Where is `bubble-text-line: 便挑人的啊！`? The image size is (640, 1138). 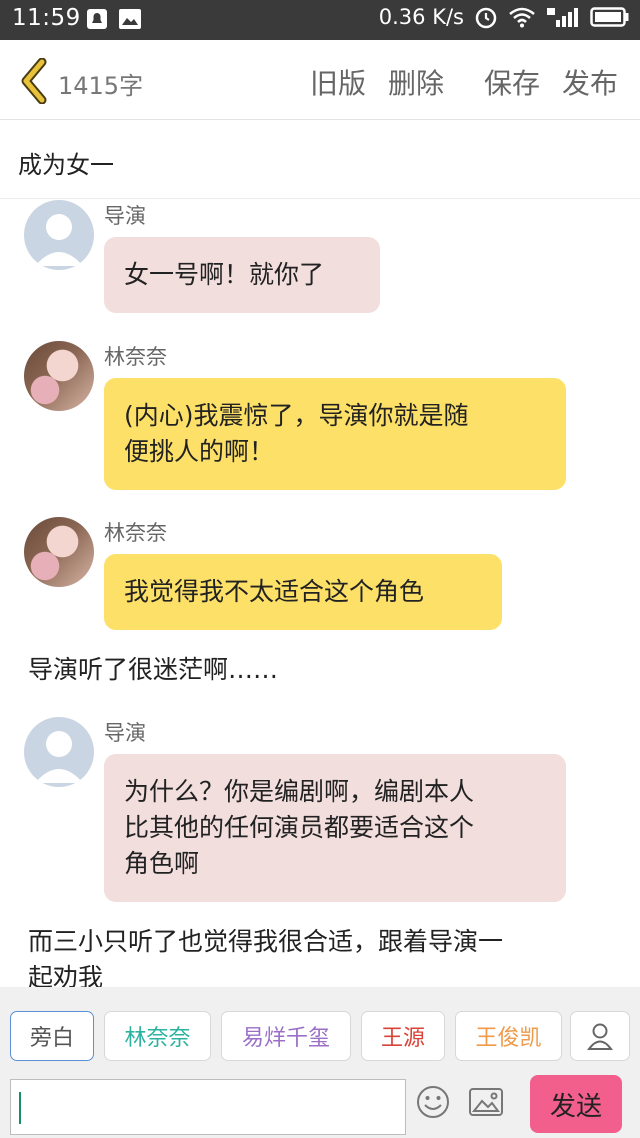
bubble-text-line: 便挑人的啊！ is located at coordinates (199, 451).